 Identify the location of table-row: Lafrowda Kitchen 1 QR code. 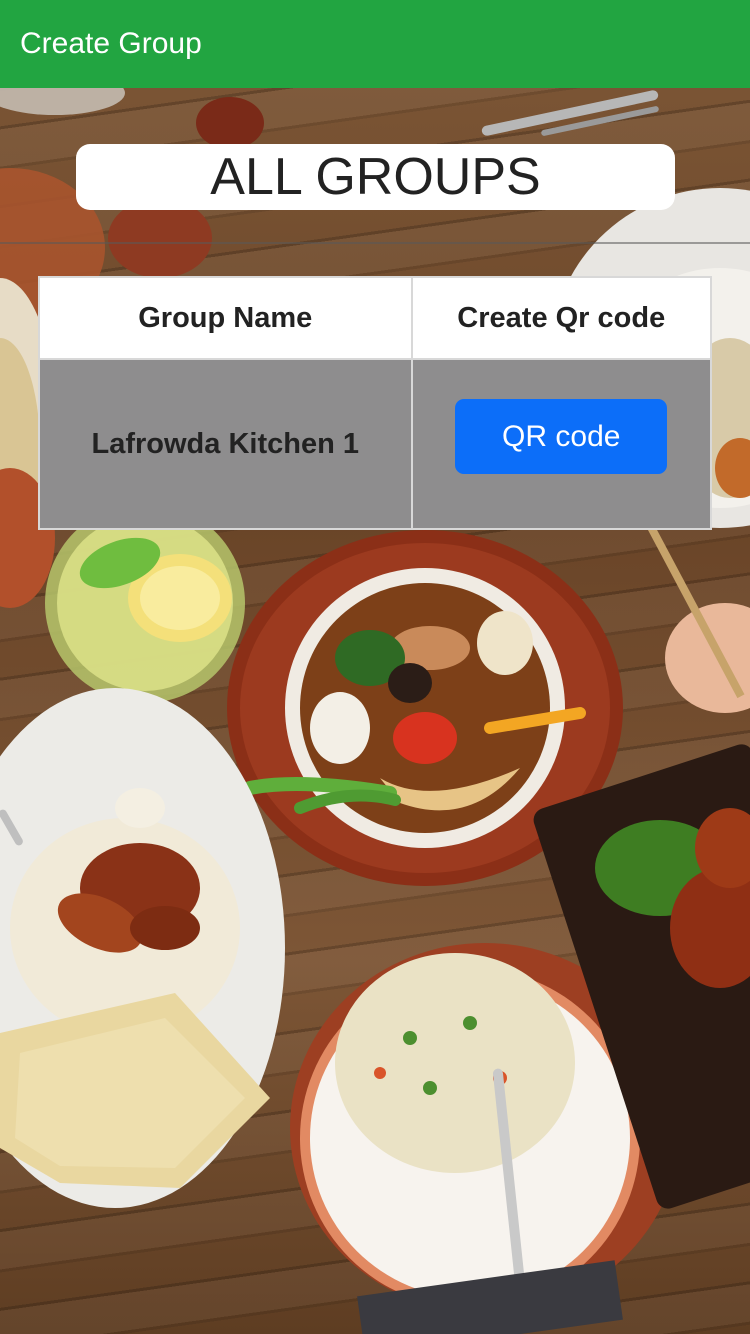
(375, 444).